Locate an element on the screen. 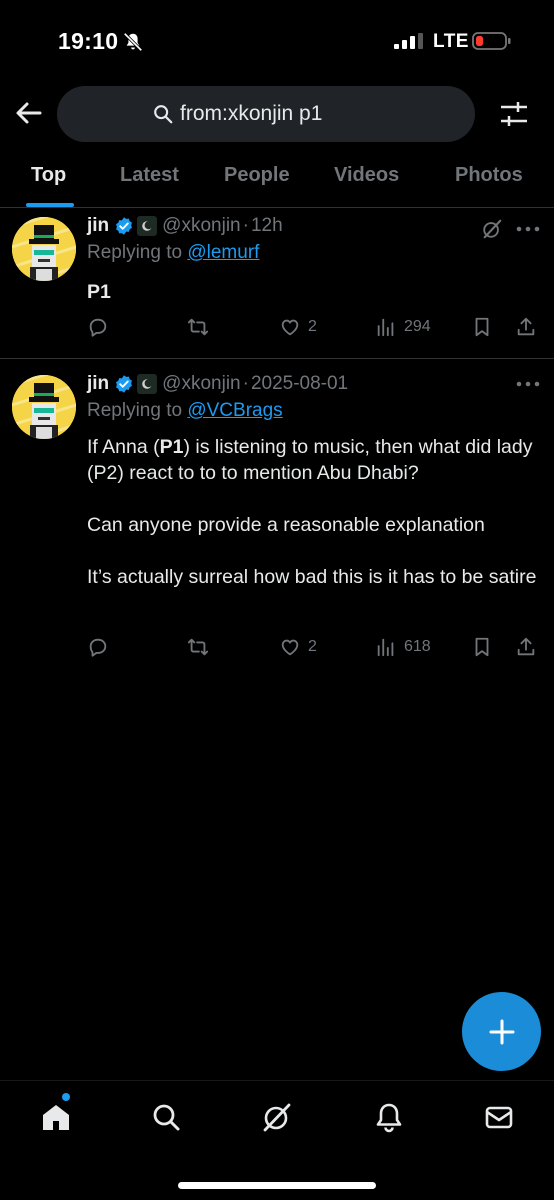 This screenshot has height=1200, width=554. notifications-icon is located at coordinates (389, 1117).